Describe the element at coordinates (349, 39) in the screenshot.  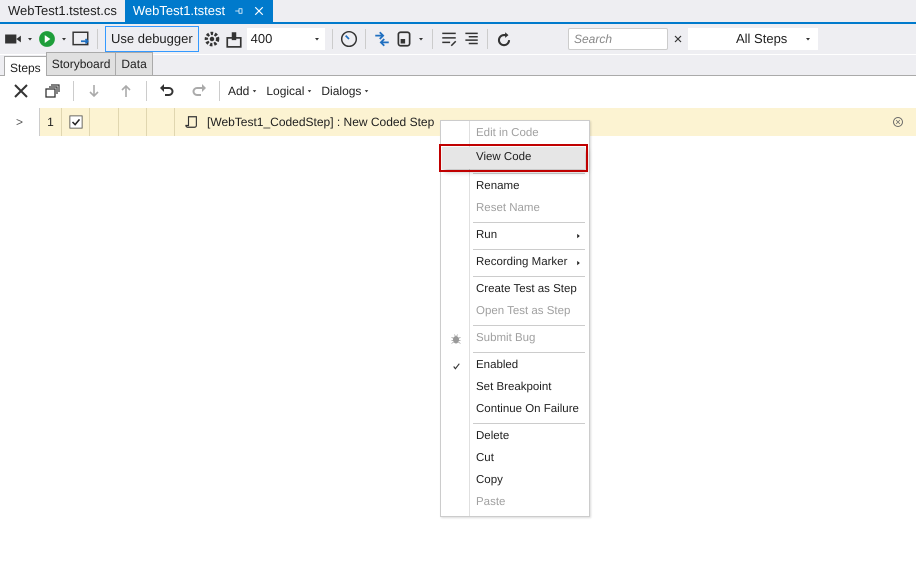
I see `stopwatch-icon` at that location.